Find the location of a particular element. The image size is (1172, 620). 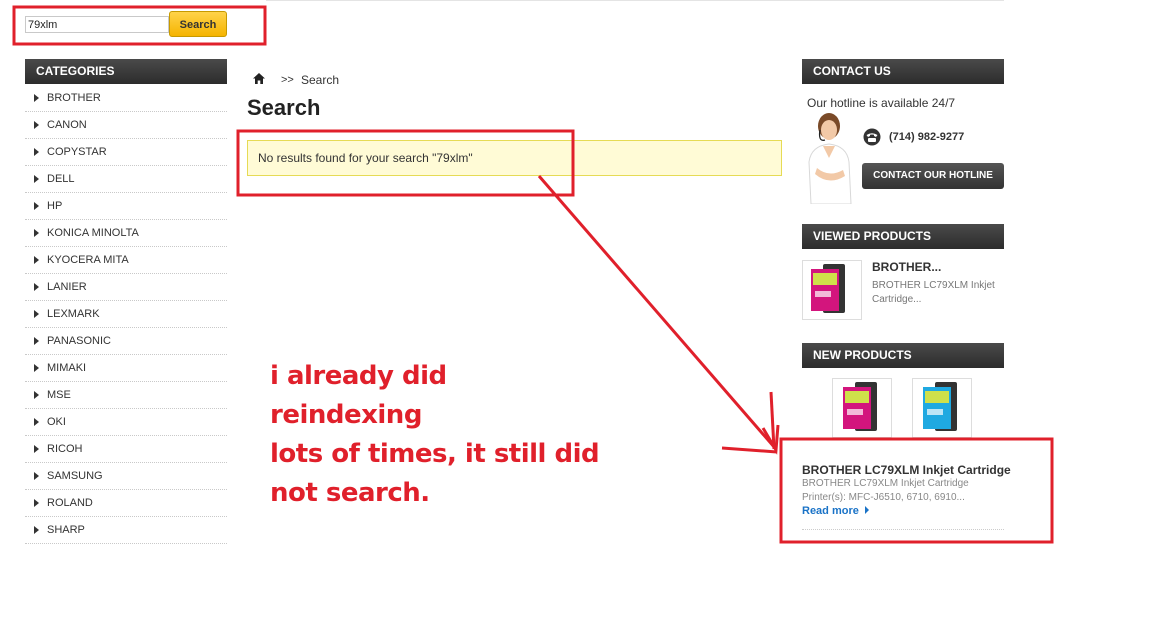

annotation-box-search is located at coordinates (139, 25).